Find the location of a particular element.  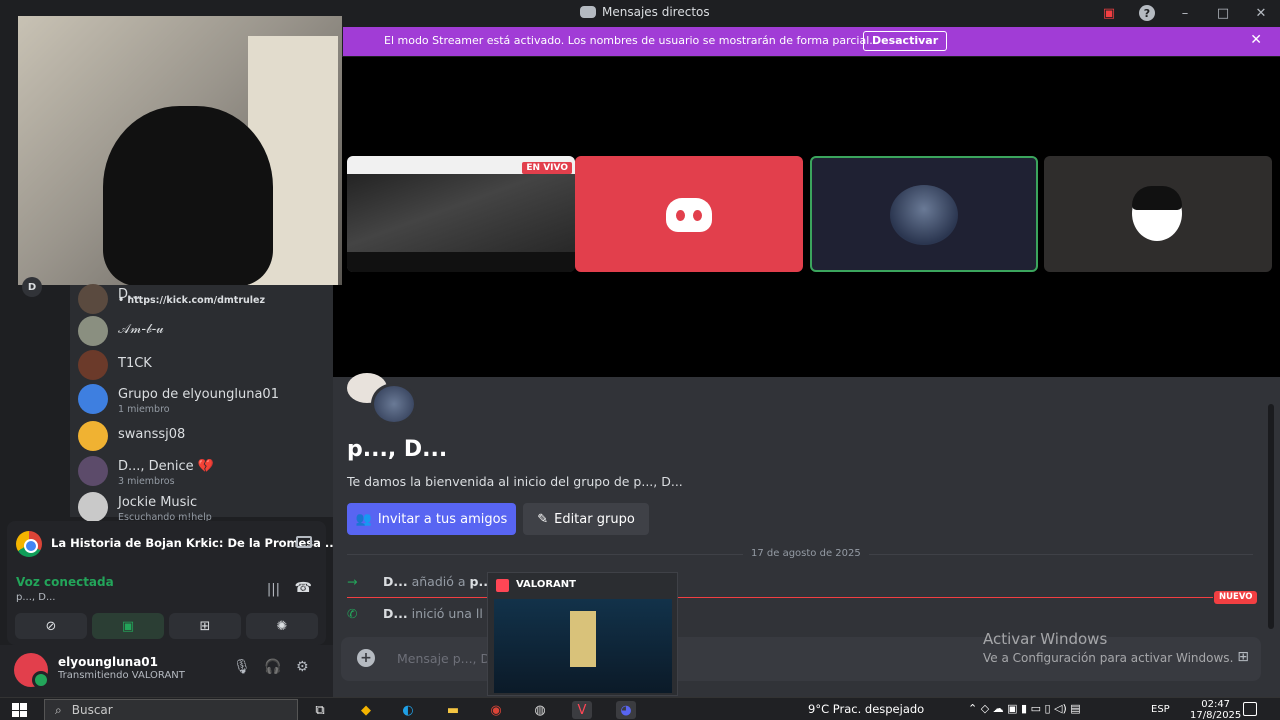

taskbar-search: ⌕ Buscar is located at coordinates (171, 709).